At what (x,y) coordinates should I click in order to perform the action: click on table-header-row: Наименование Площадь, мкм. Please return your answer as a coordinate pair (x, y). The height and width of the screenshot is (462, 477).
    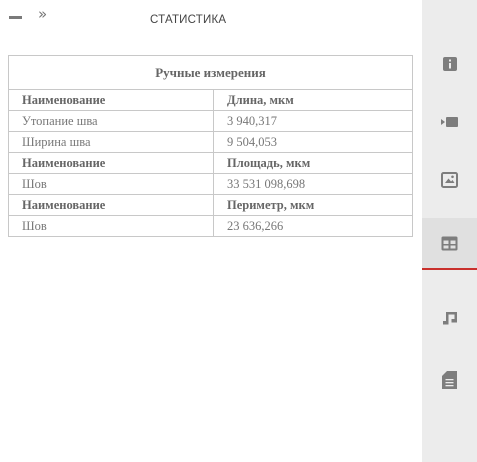
    Looking at the image, I should click on (210, 163).